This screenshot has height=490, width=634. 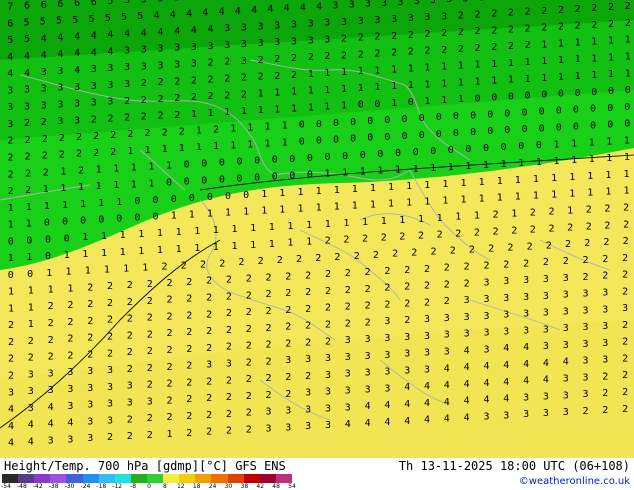 What do you see at coordinates (133, 486) in the screenshot?
I see `scale-tick-label: -8` at bounding box center [133, 486].